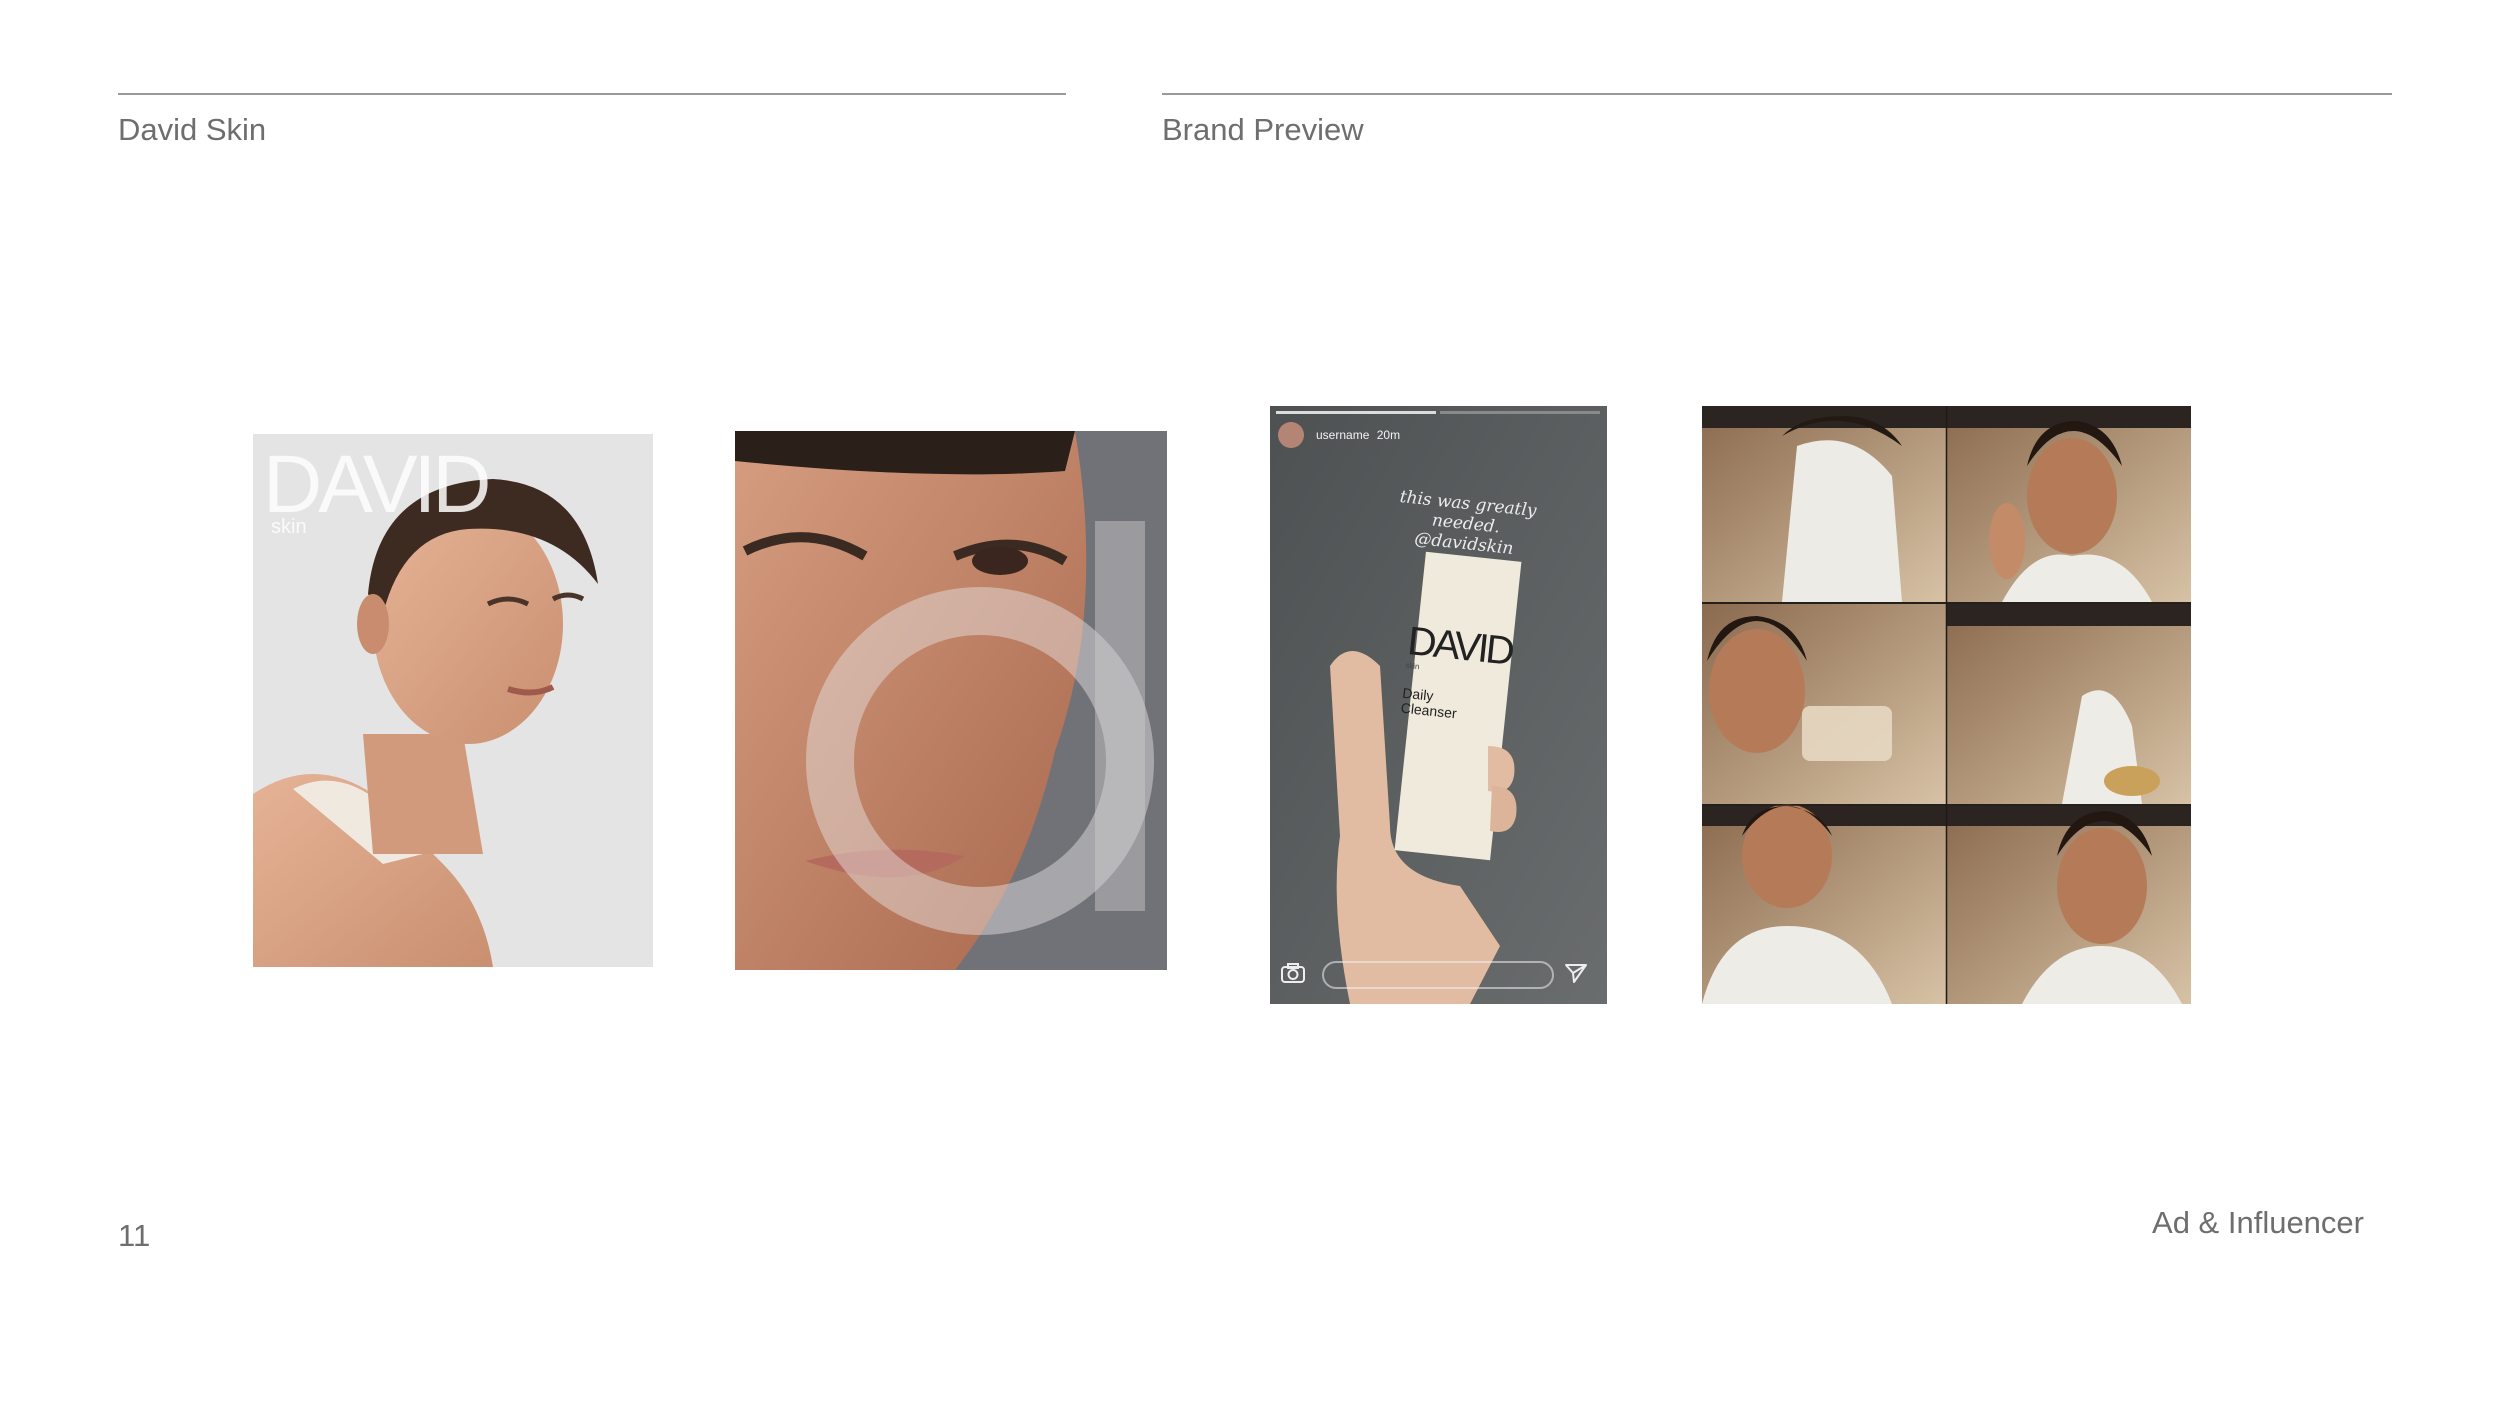 This screenshot has width=2500, height=1406. I want to click on closeup-image, so click(951, 700).